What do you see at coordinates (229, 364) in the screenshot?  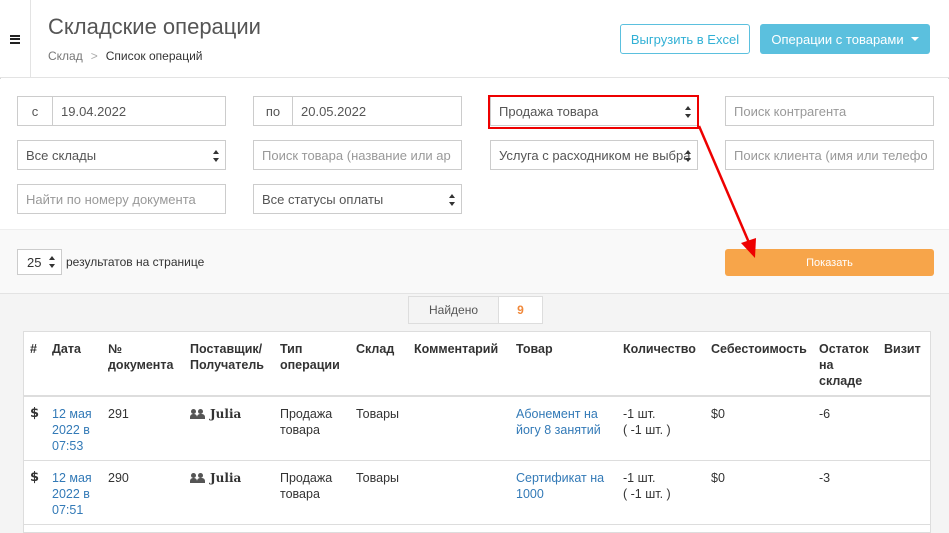 I see `col-header: Поставщик/ Получатель` at bounding box center [229, 364].